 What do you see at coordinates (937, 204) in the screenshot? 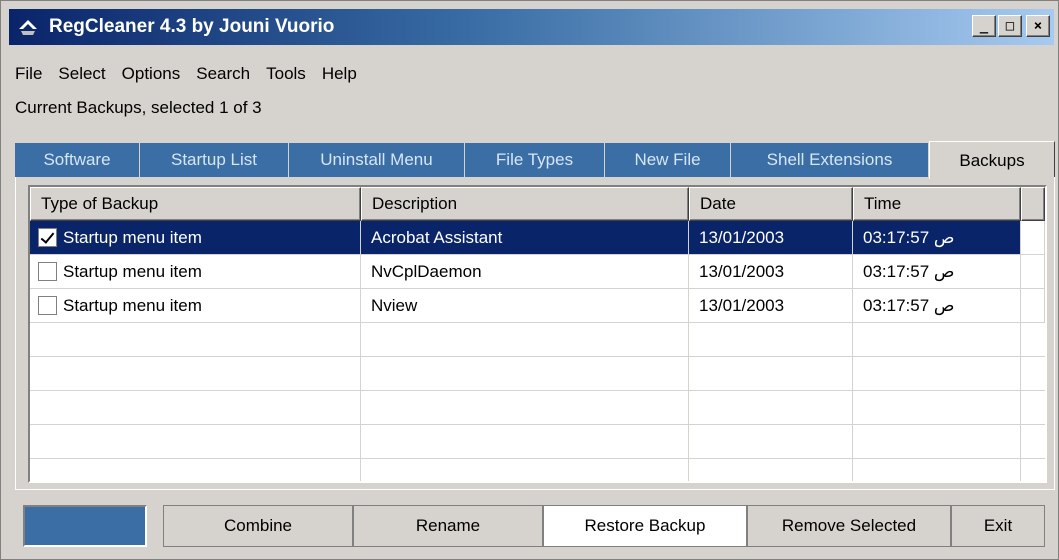
I see `column-time: Time` at bounding box center [937, 204].